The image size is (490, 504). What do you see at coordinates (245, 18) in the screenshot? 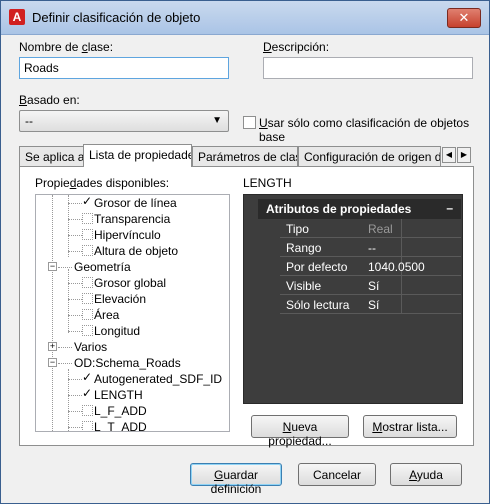
I see `title-bar: A Definir clasificación de objeto ✕` at bounding box center [245, 18].